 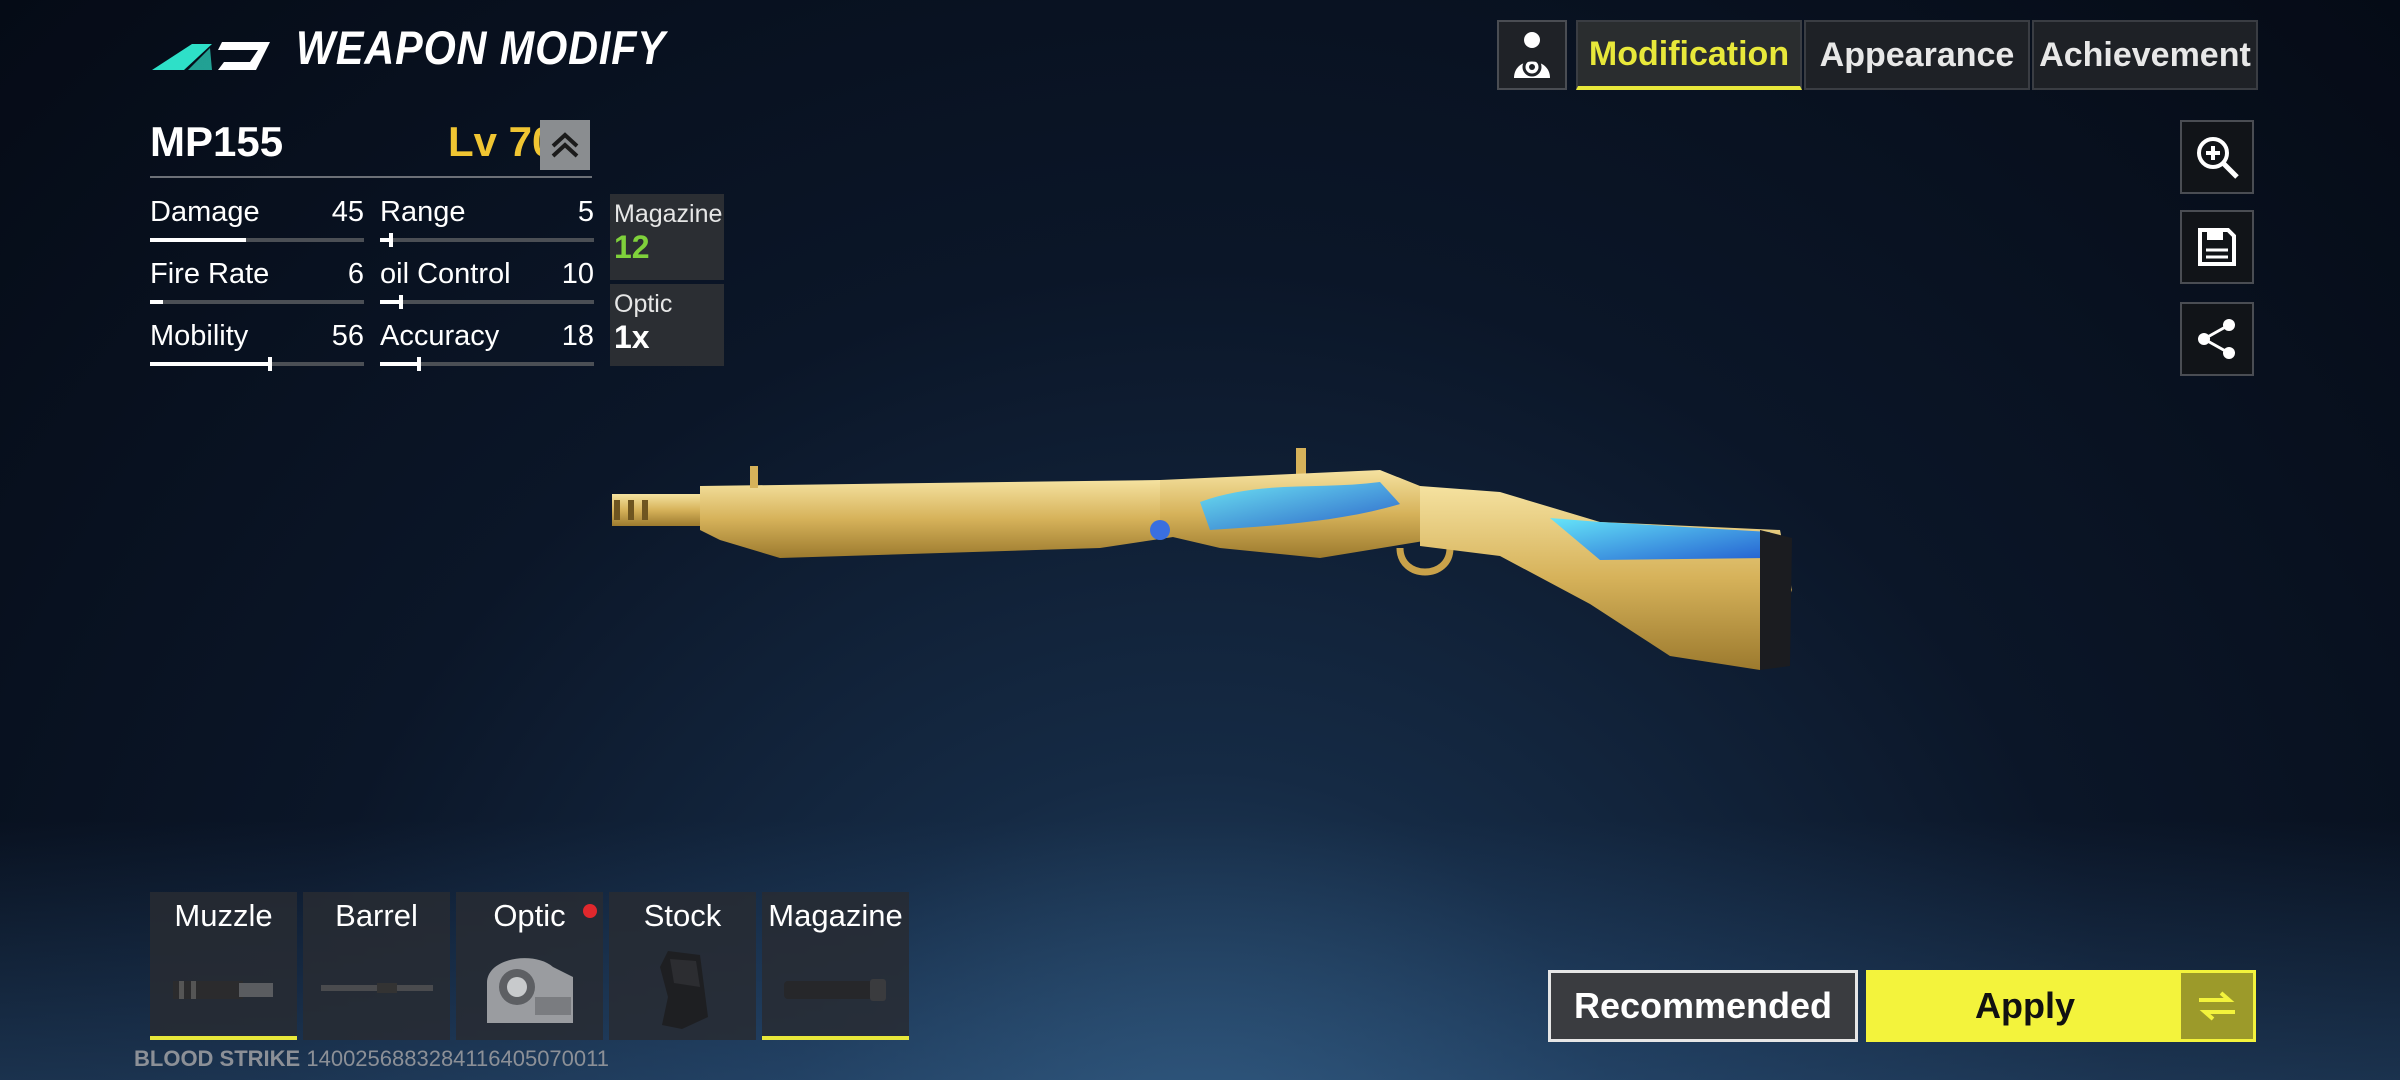 I want to click on double-chevron-up-icon, so click(x=565, y=145).